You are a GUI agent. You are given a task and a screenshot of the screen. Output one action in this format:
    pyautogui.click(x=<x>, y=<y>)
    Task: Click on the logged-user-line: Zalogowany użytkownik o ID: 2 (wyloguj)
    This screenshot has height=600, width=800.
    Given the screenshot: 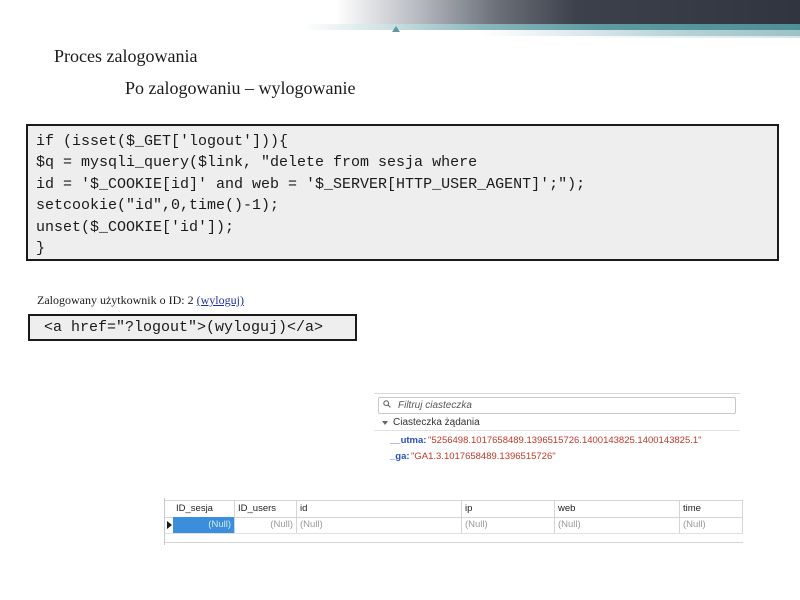 What is the action you would take?
    pyautogui.click(x=140, y=300)
    